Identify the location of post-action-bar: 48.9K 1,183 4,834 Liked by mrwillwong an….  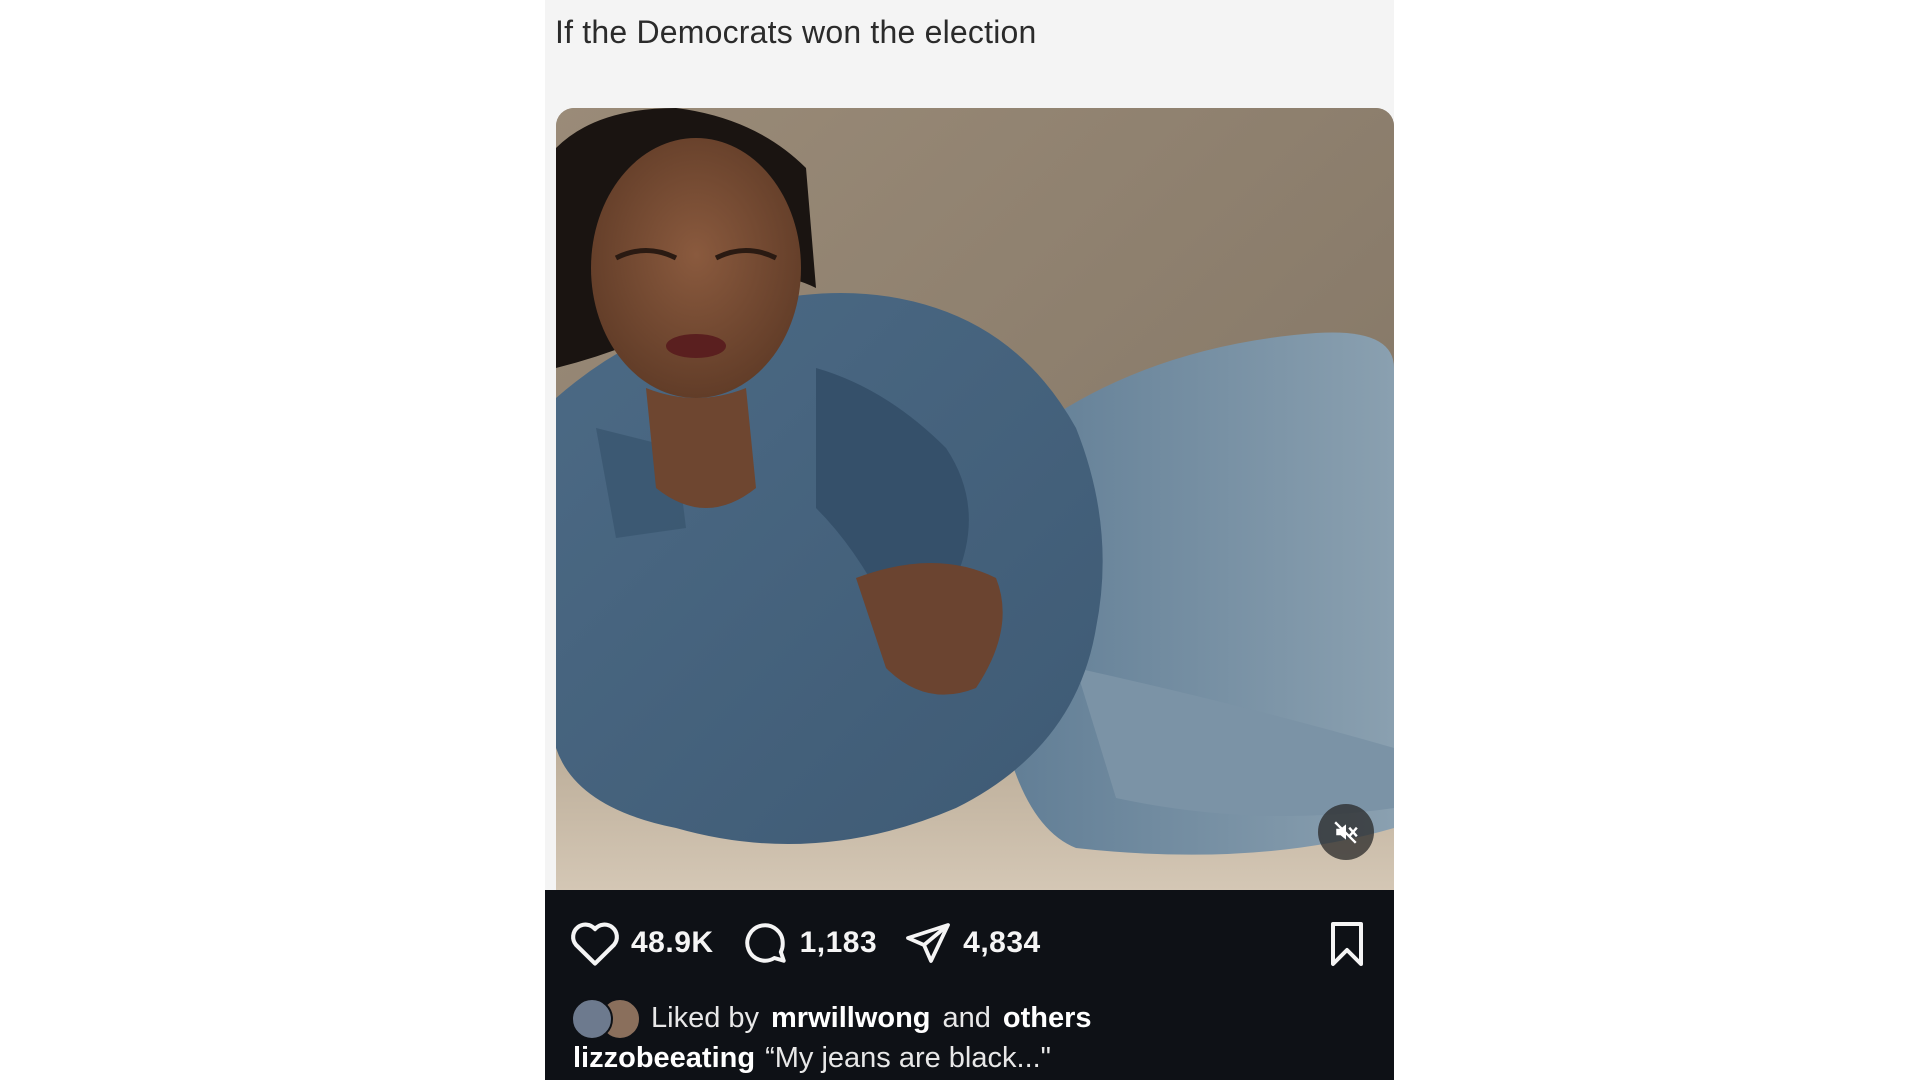
(969, 985).